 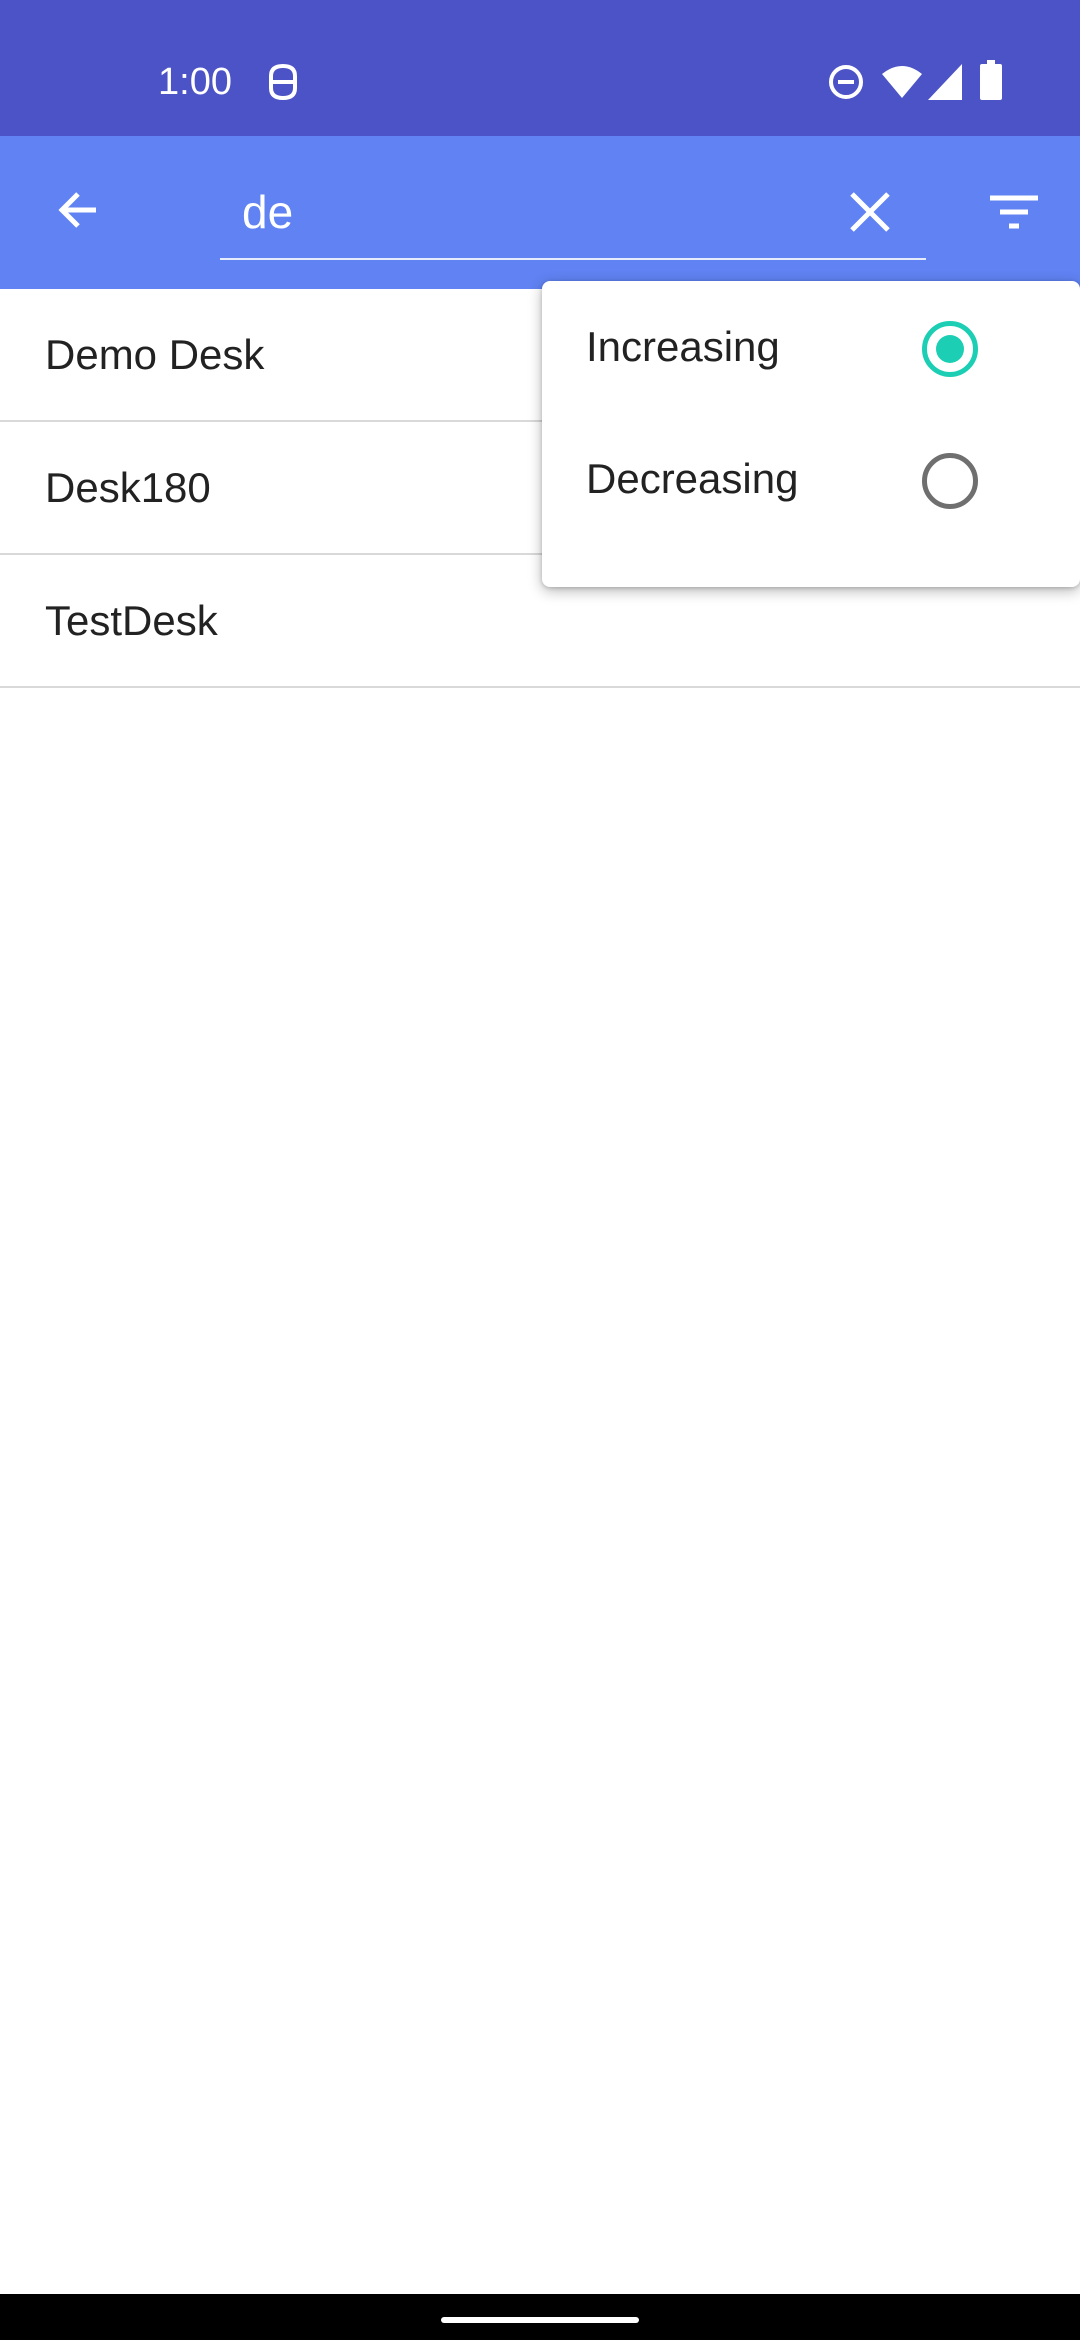 I want to click on wifi-icon, so click(x=902, y=82).